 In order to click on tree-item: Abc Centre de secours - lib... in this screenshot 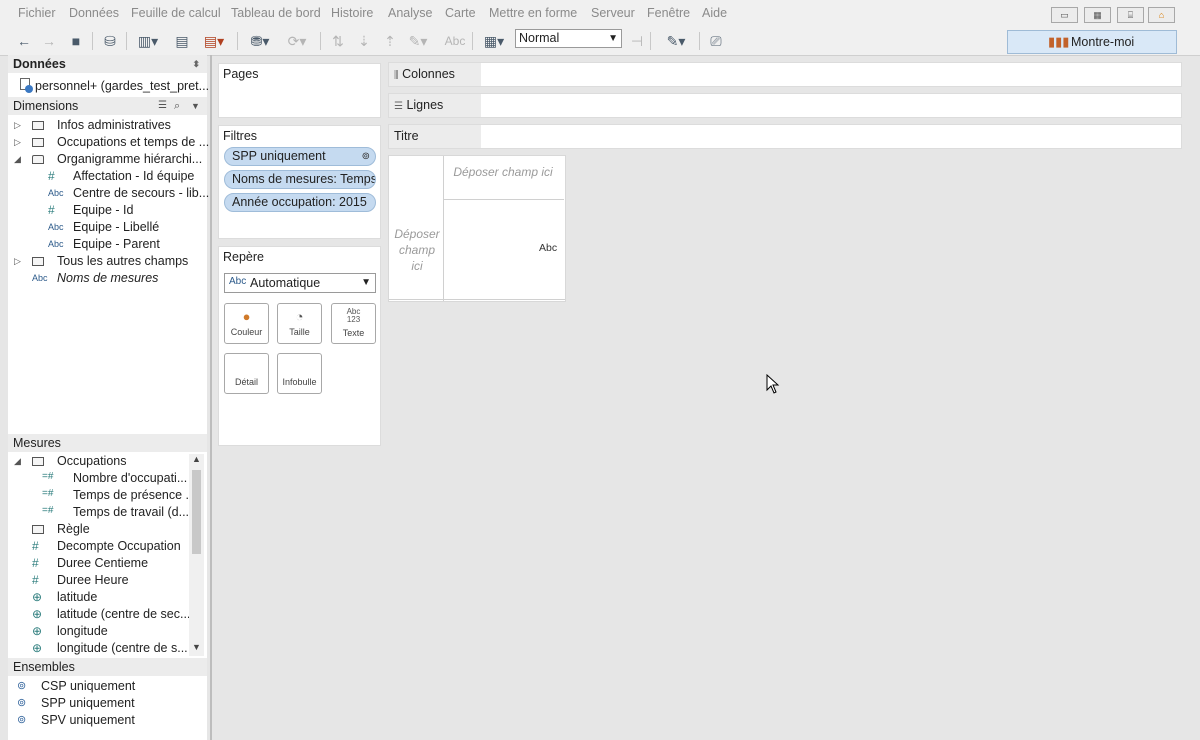, I will do `click(108, 193)`.